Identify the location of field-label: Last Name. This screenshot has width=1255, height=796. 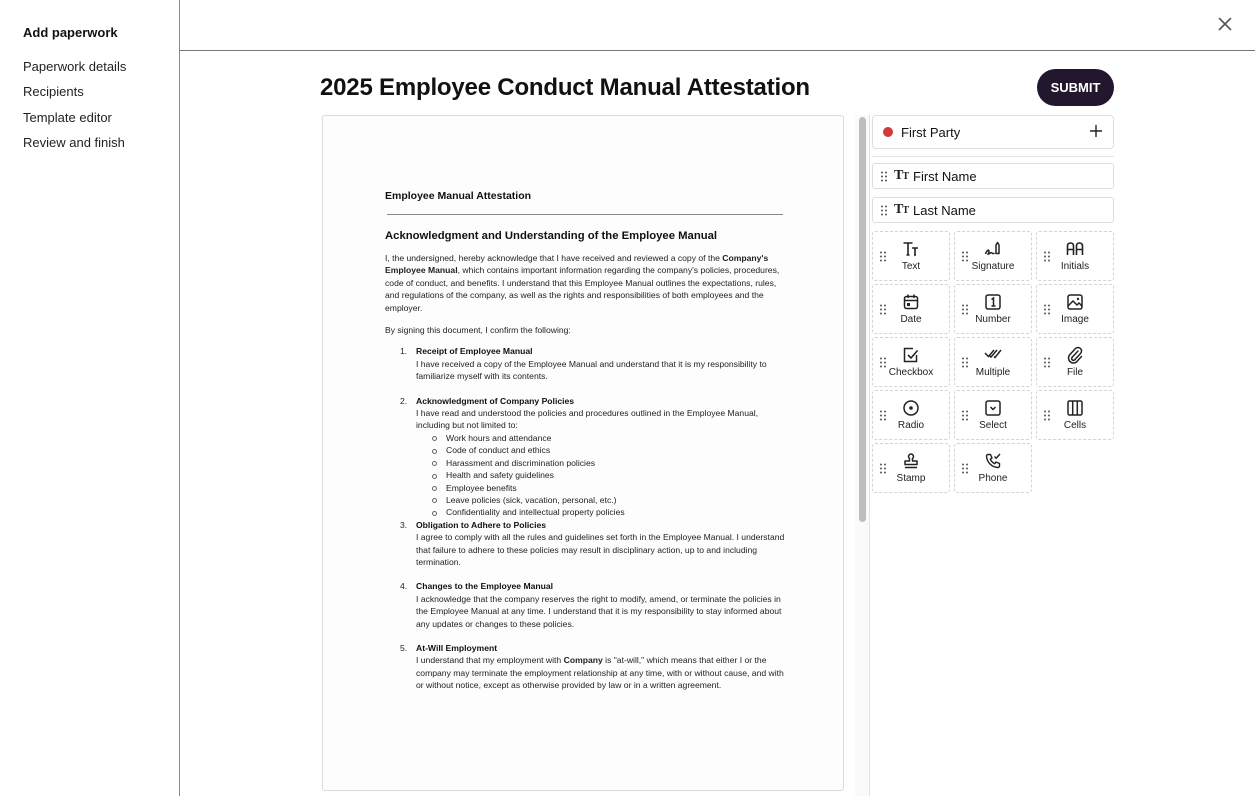
(944, 210).